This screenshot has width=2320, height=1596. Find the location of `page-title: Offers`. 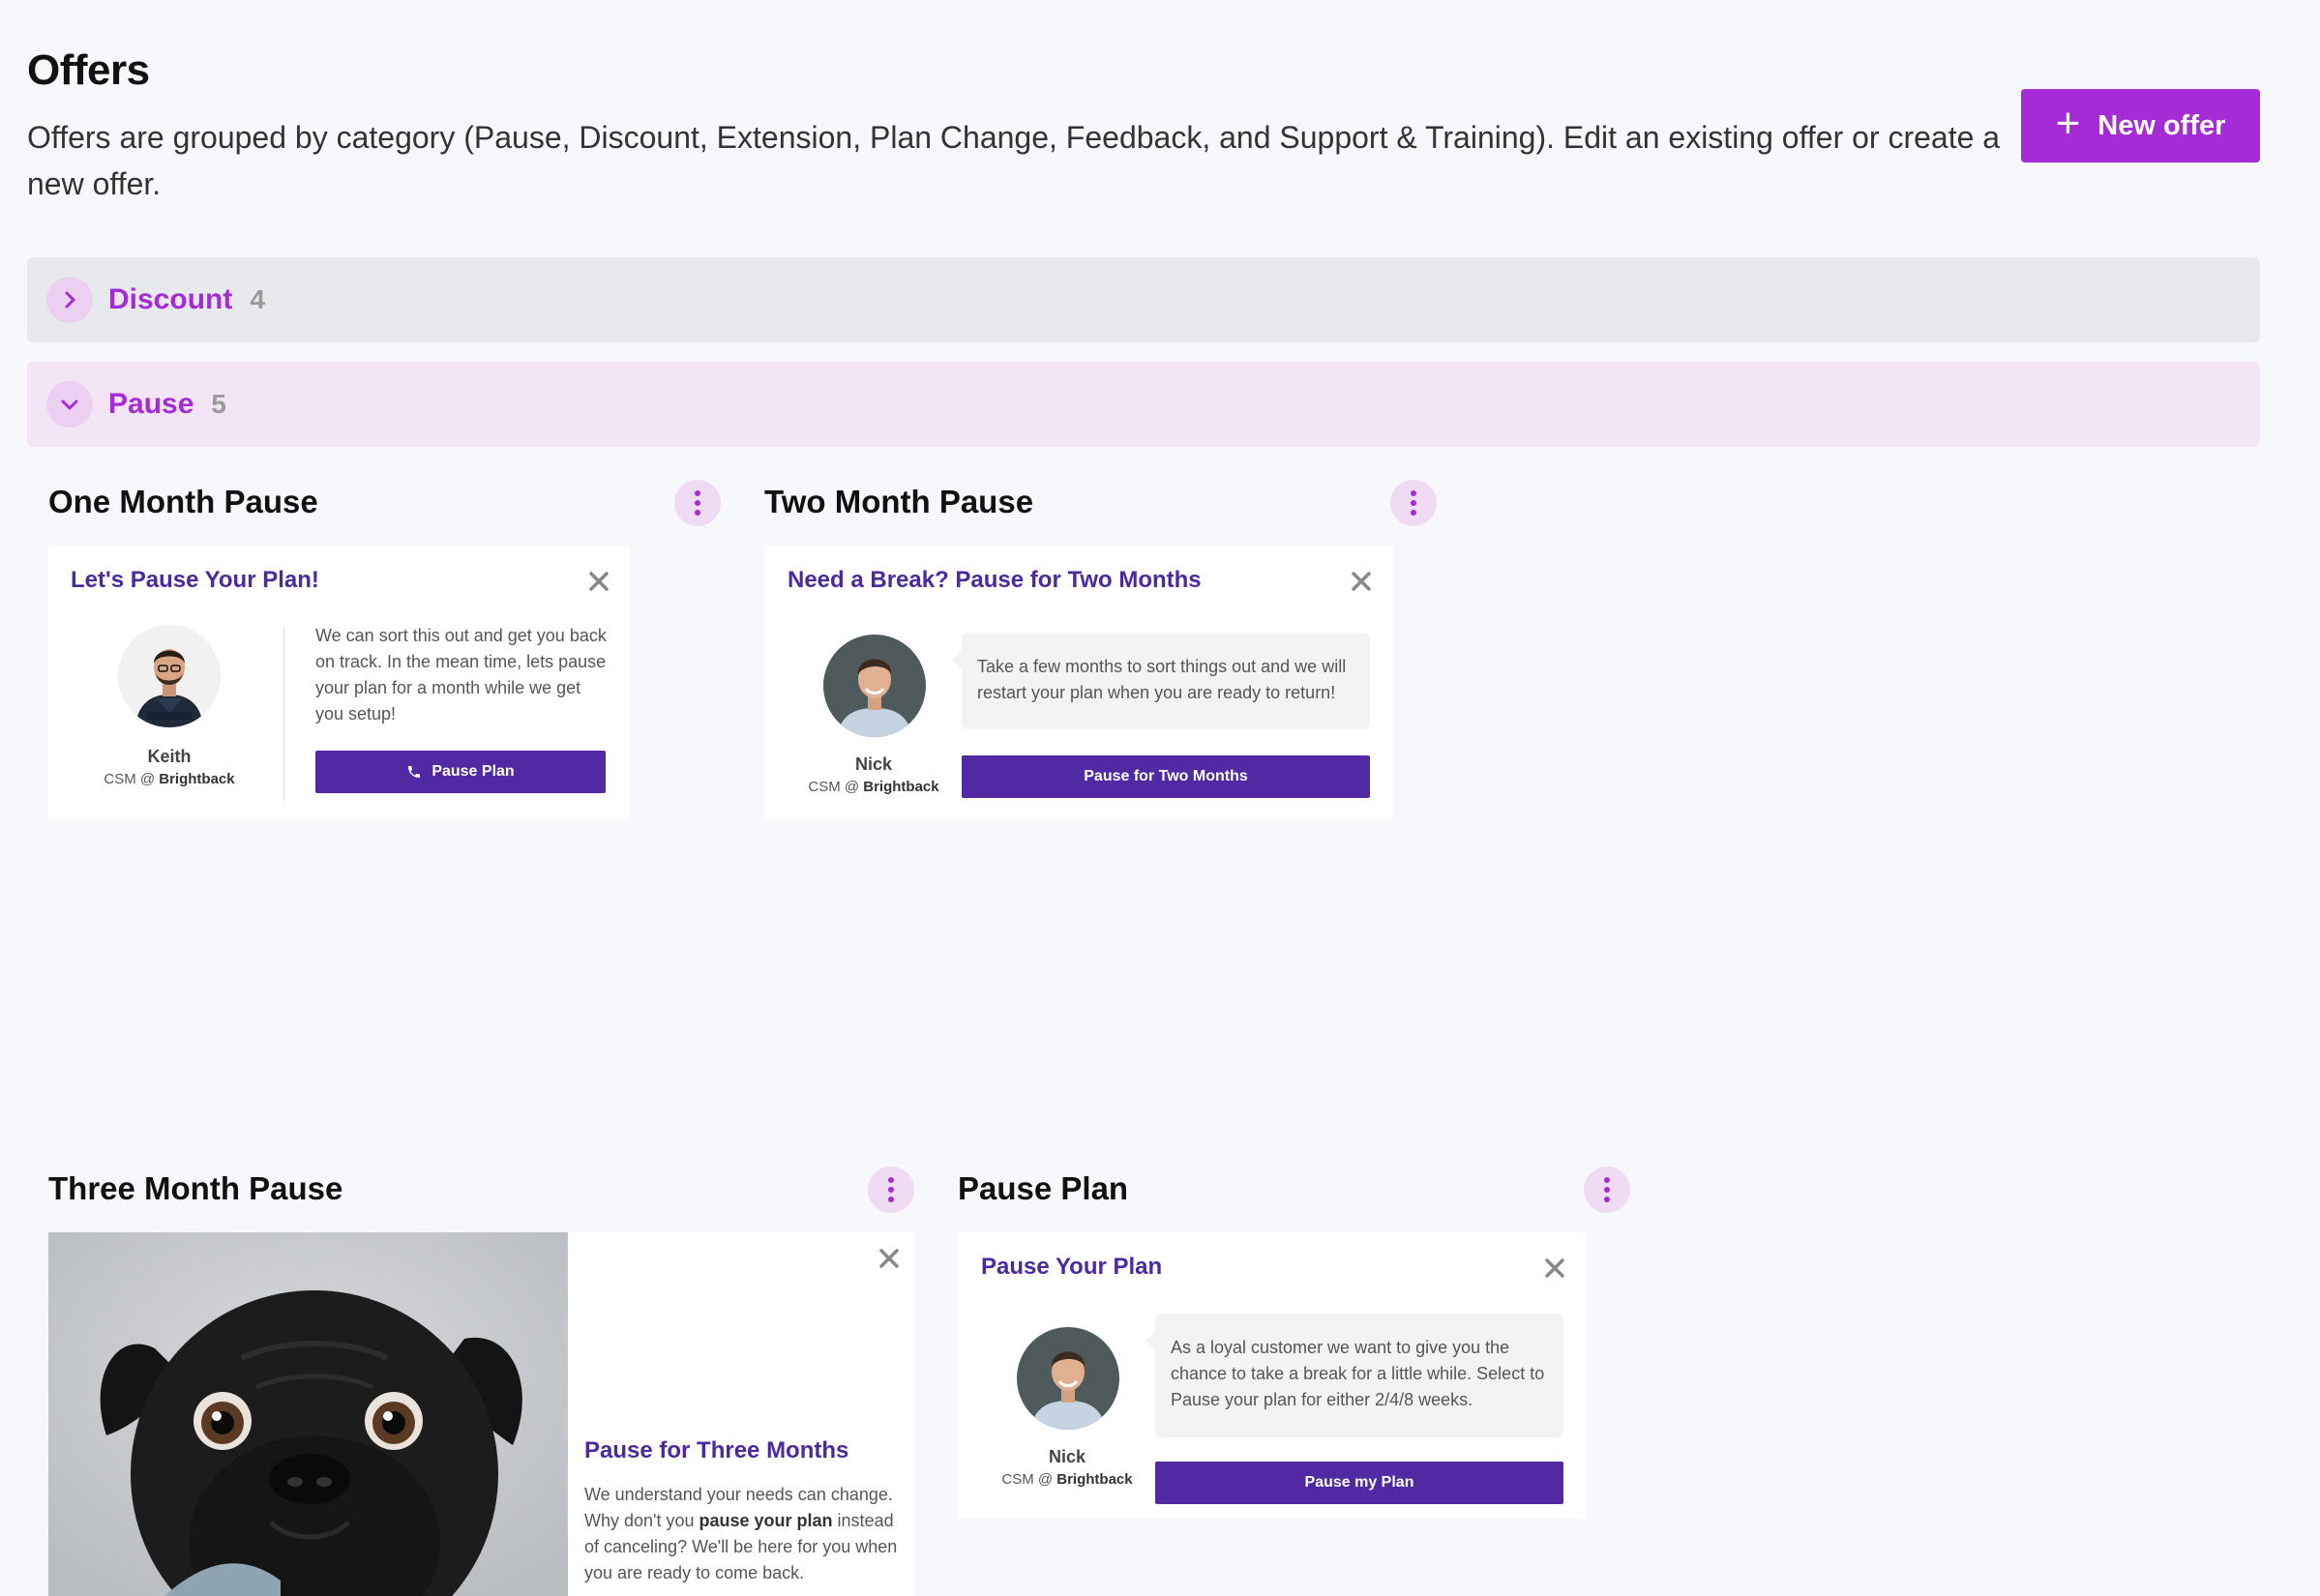

page-title: Offers is located at coordinates (88, 70).